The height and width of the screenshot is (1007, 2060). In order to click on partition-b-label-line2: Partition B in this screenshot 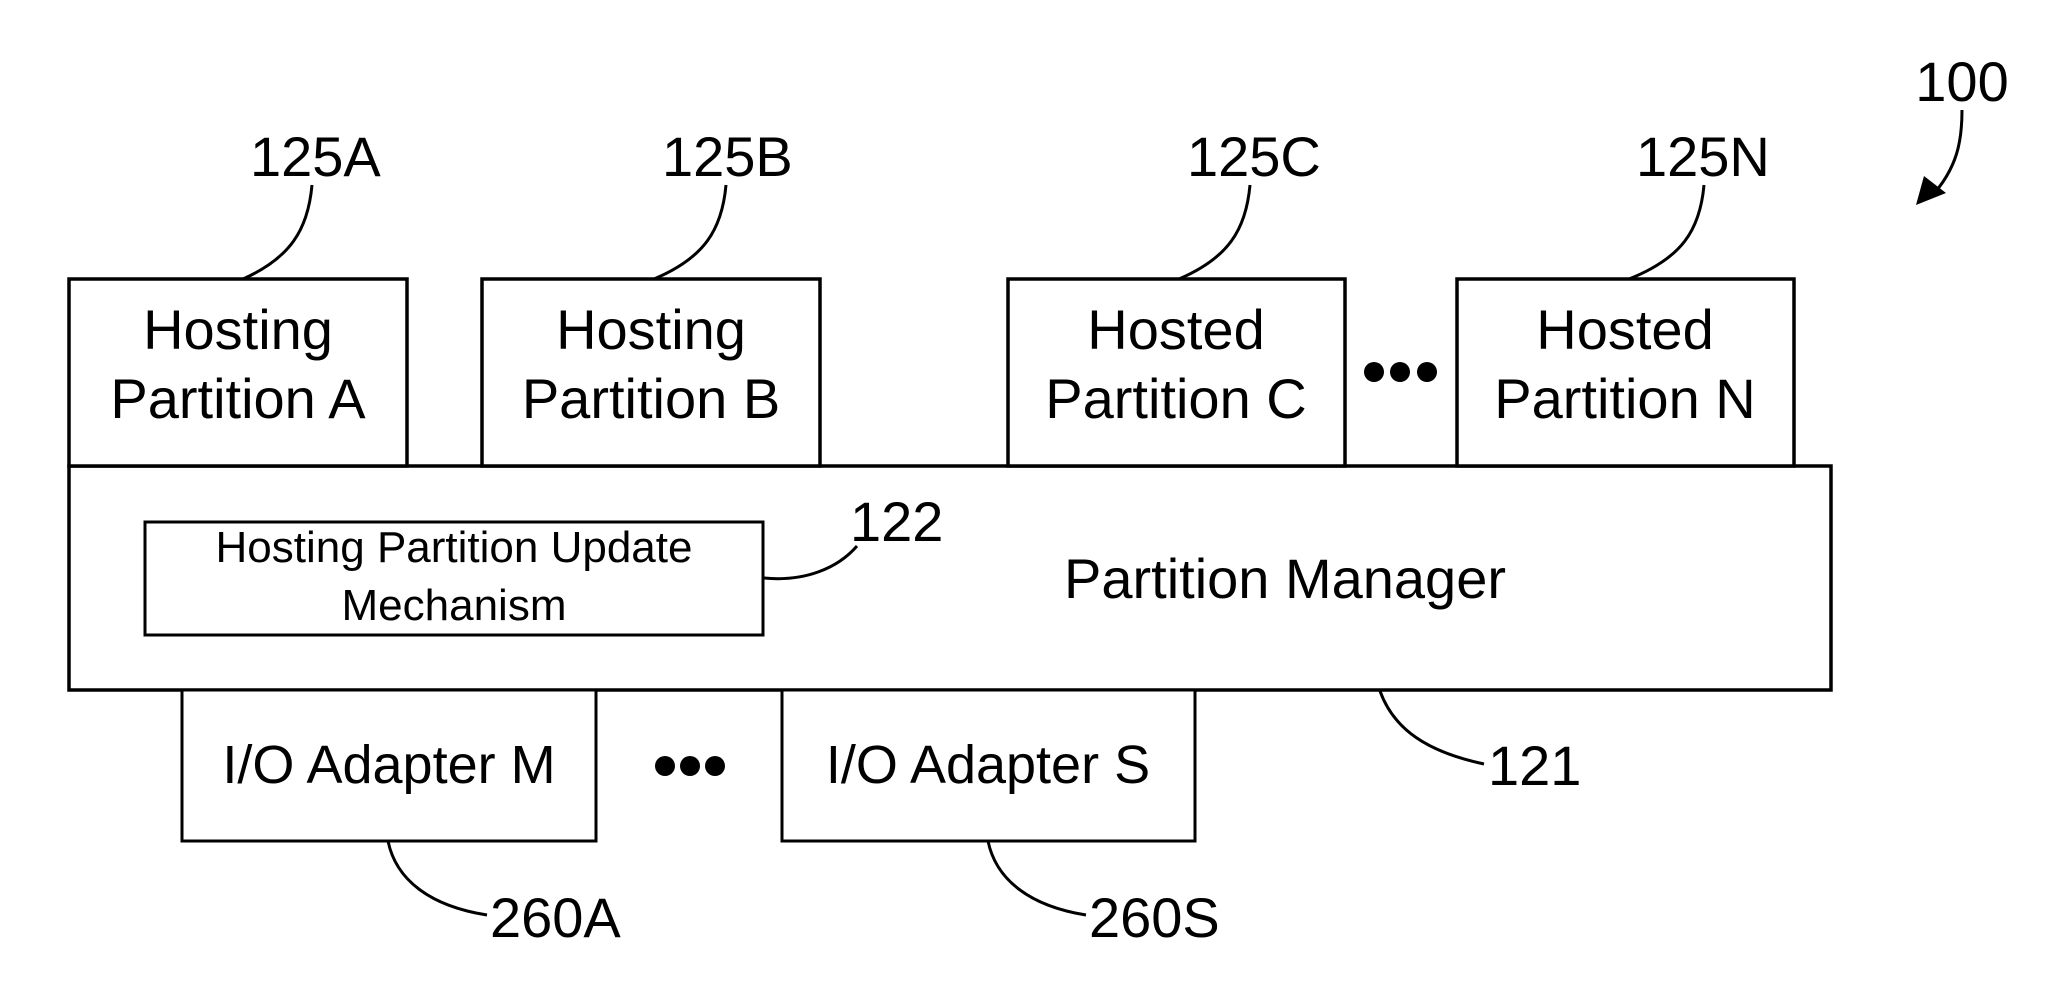, I will do `click(651, 398)`.